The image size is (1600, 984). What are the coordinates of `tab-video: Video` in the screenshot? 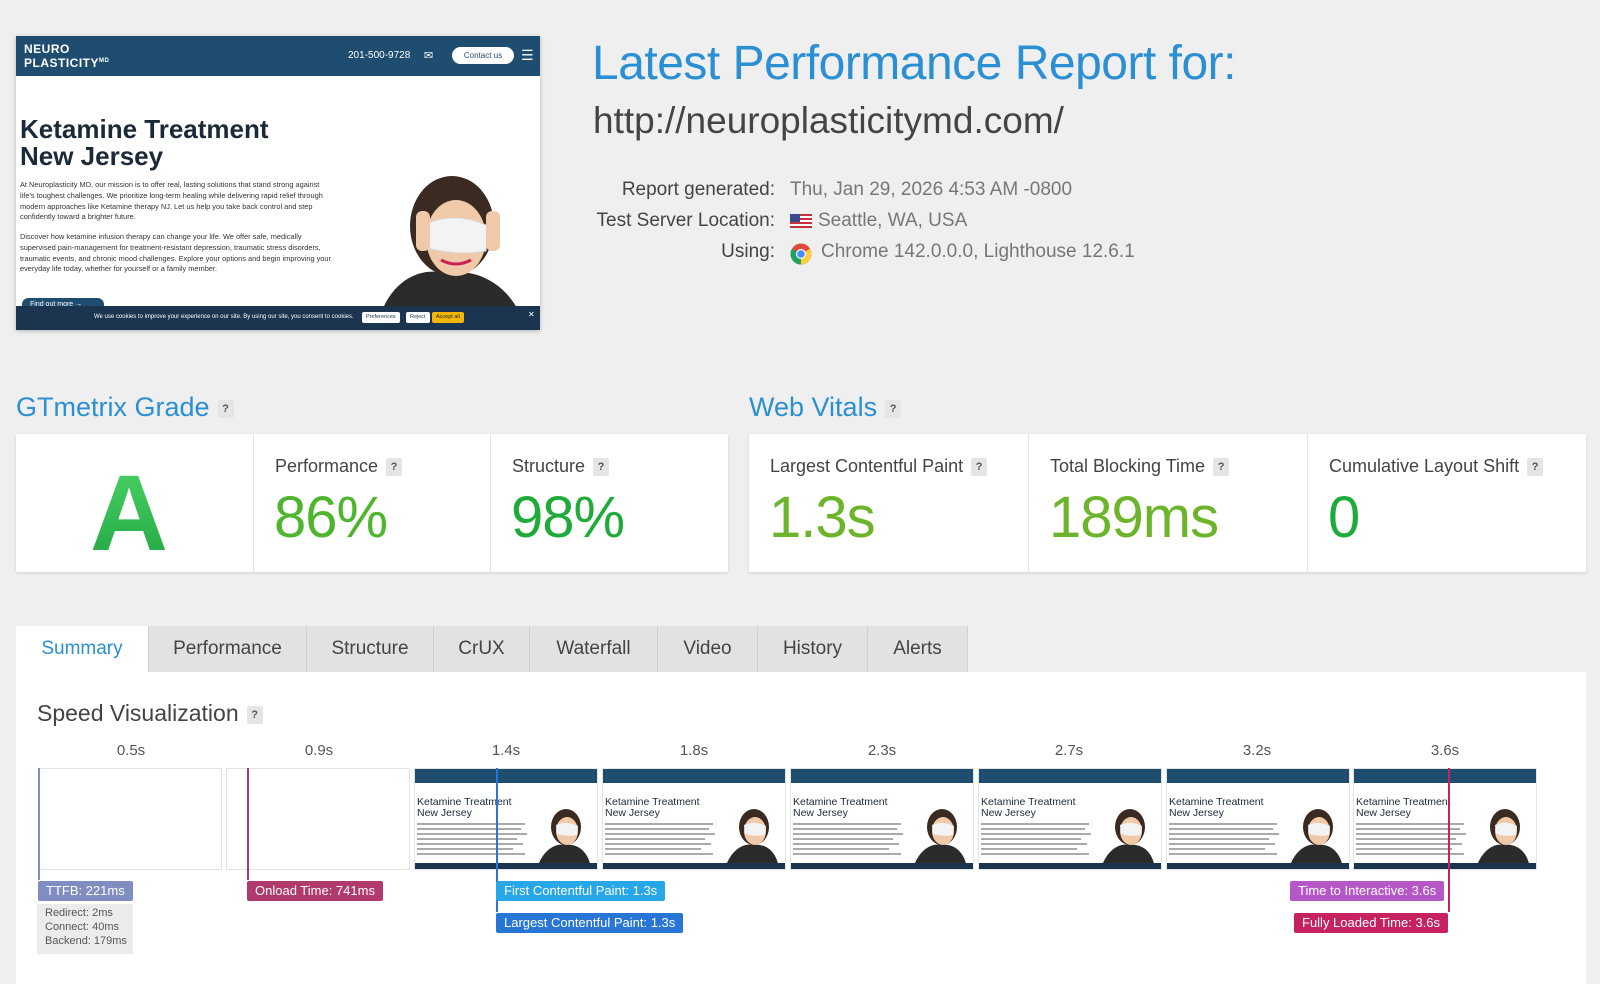 It's located at (708, 649).